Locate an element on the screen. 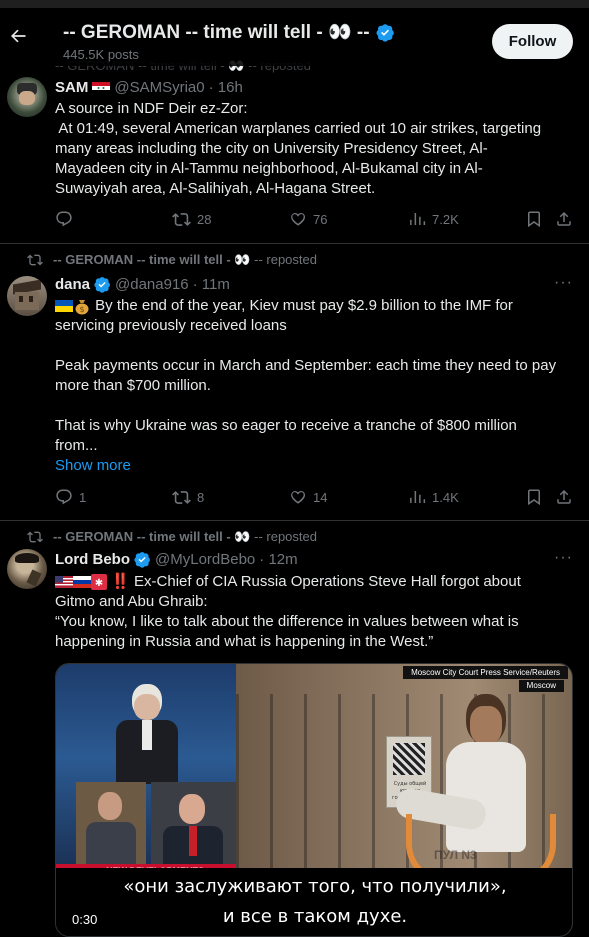 The width and height of the screenshot is (589, 937). handle: @SAMSyria0 is located at coordinates (159, 87).